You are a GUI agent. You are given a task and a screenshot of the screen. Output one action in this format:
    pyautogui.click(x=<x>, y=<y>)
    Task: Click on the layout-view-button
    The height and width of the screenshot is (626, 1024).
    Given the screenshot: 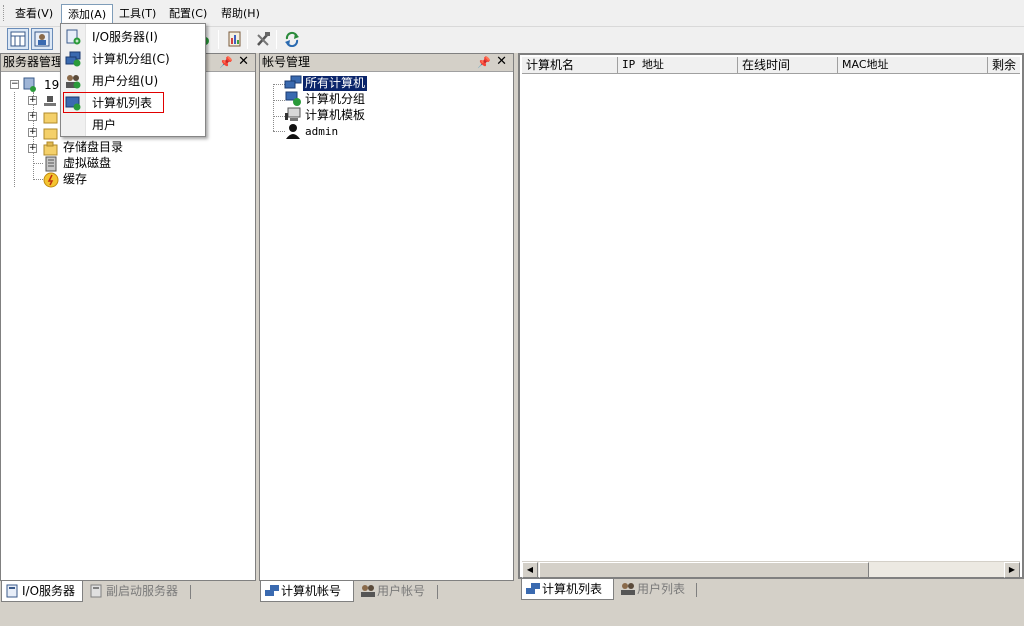 What is the action you would take?
    pyautogui.click(x=18, y=39)
    